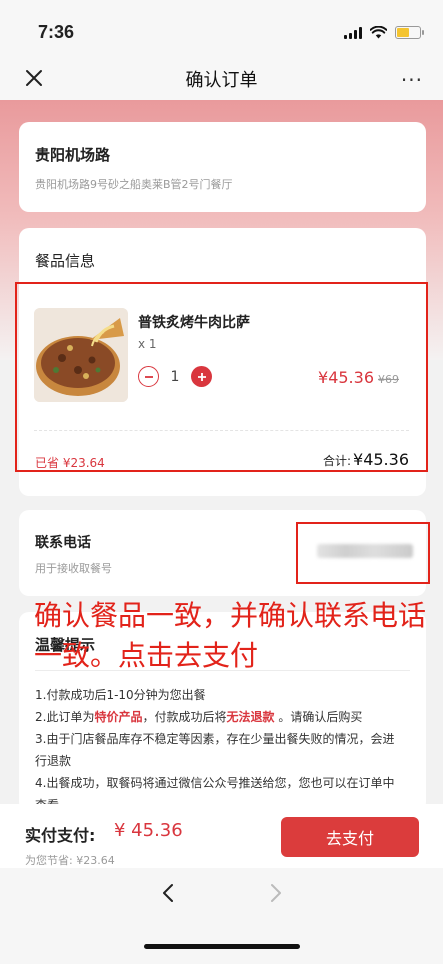 The image size is (443, 964). What do you see at coordinates (378, 32) in the screenshot?
I see `wifi-icon` at bounding box center [378, 32].